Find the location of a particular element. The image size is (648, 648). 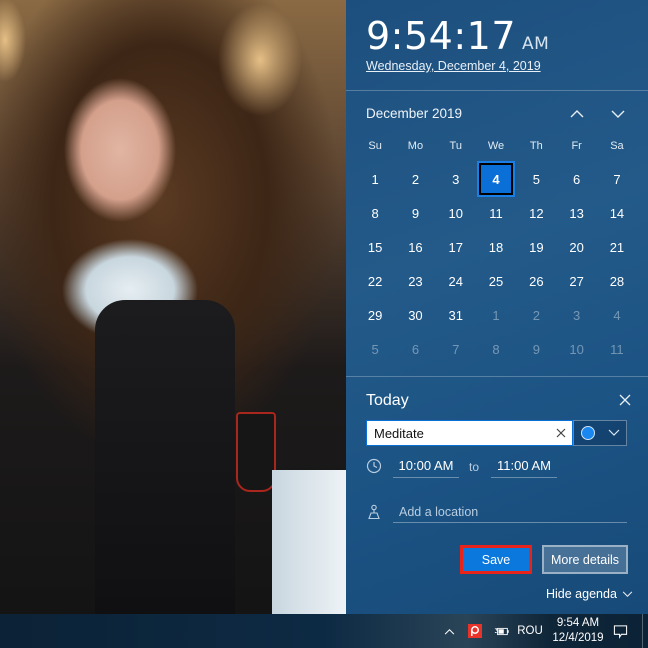

month-title: December 2019 is located at coordinates (414, 113).